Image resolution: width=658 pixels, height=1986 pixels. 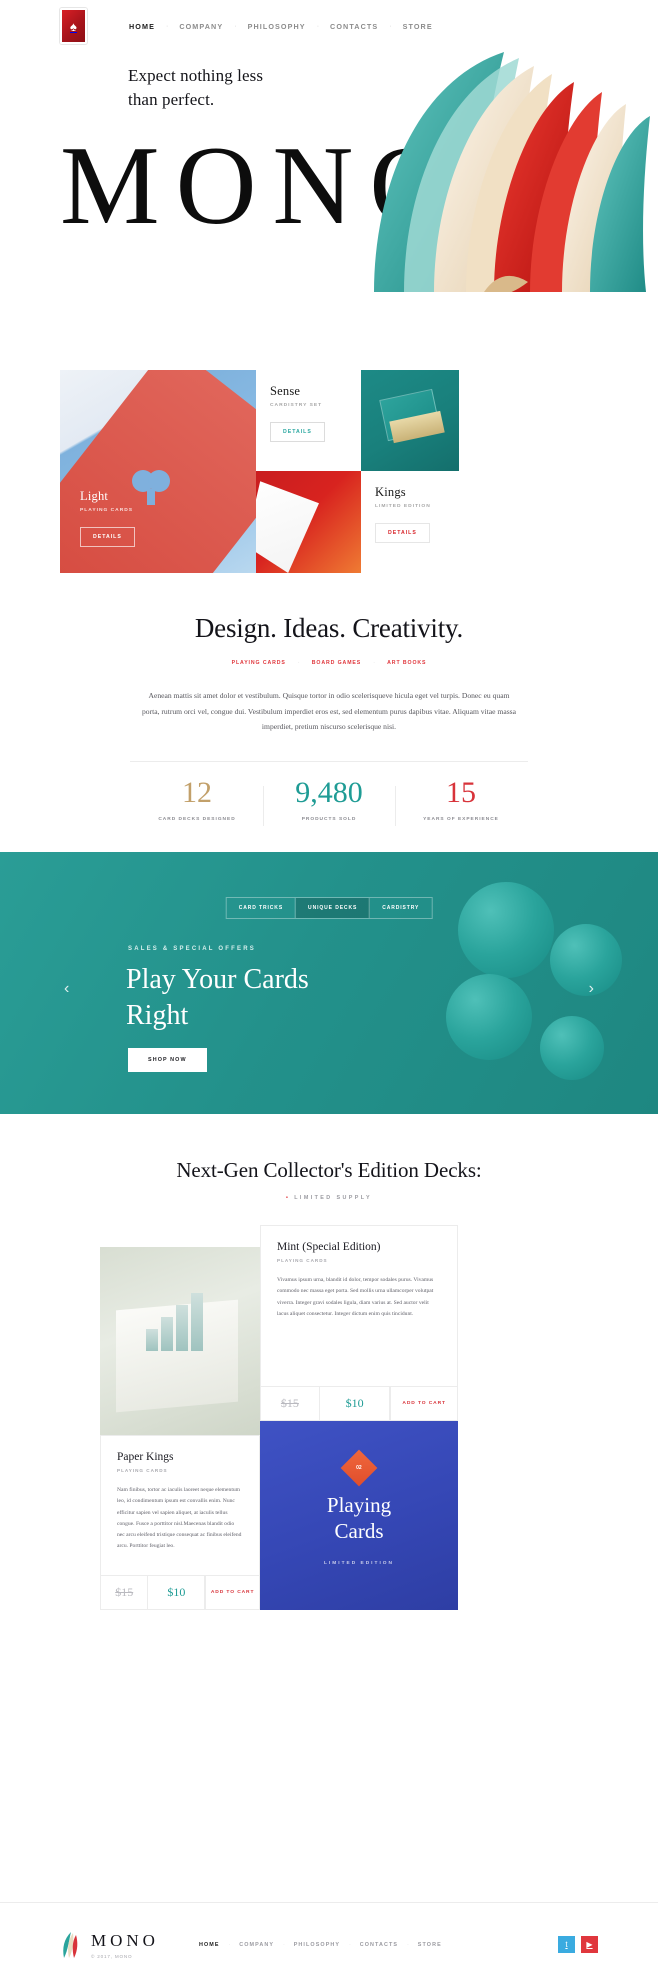 I want to click on blue-card-subtitle: LIMITED EDITION, so click(x=359, y=1564).